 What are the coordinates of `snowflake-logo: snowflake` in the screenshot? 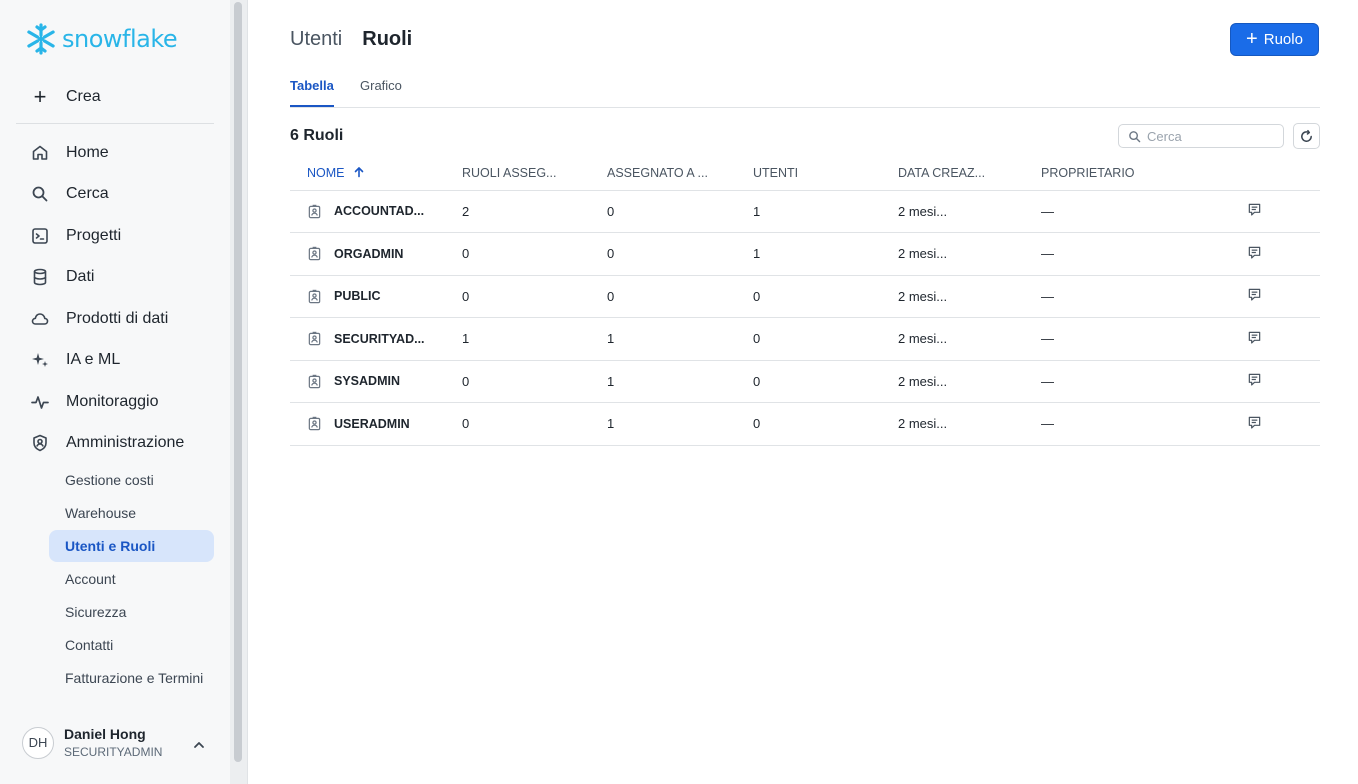 It's located at (101, 39).